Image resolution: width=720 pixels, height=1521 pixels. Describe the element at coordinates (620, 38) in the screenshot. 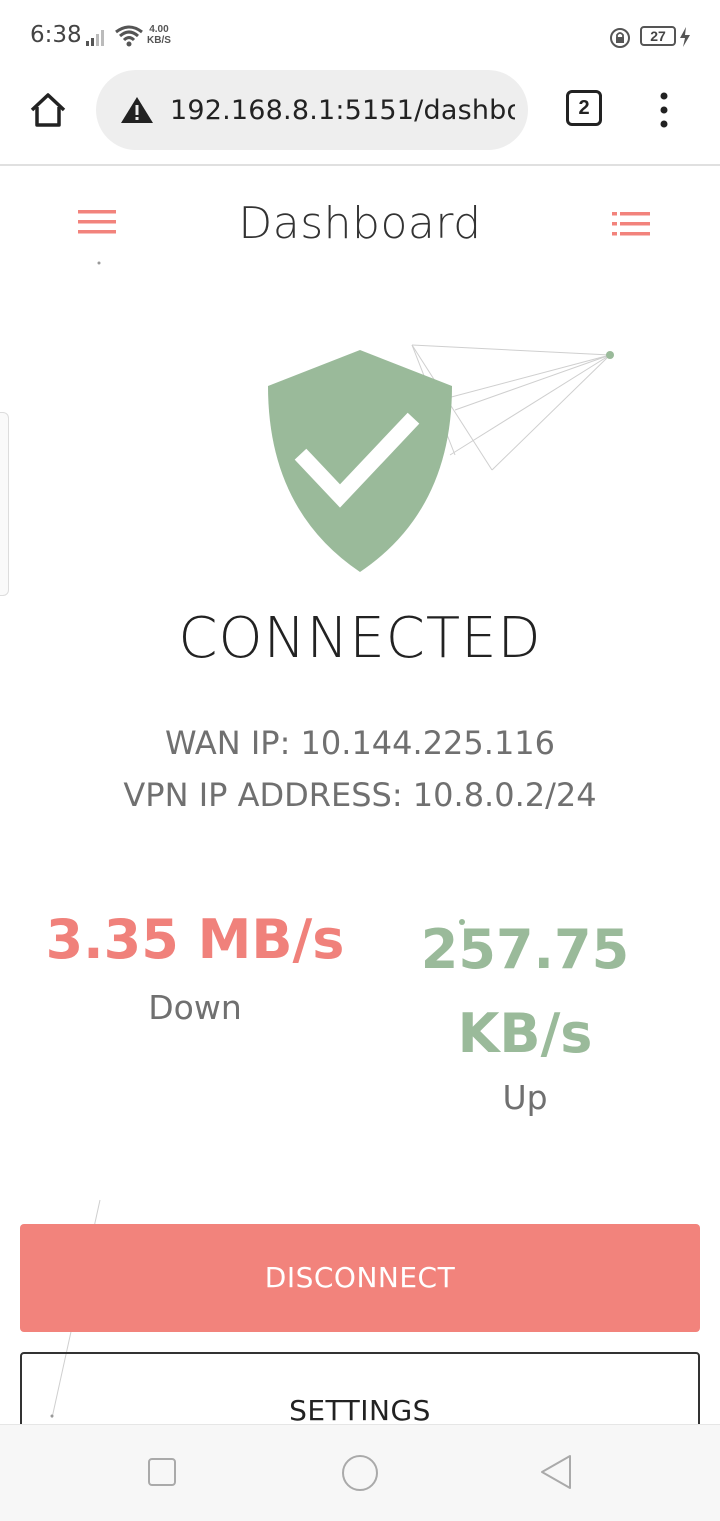

I see `rotation-lock-icon` at that location.